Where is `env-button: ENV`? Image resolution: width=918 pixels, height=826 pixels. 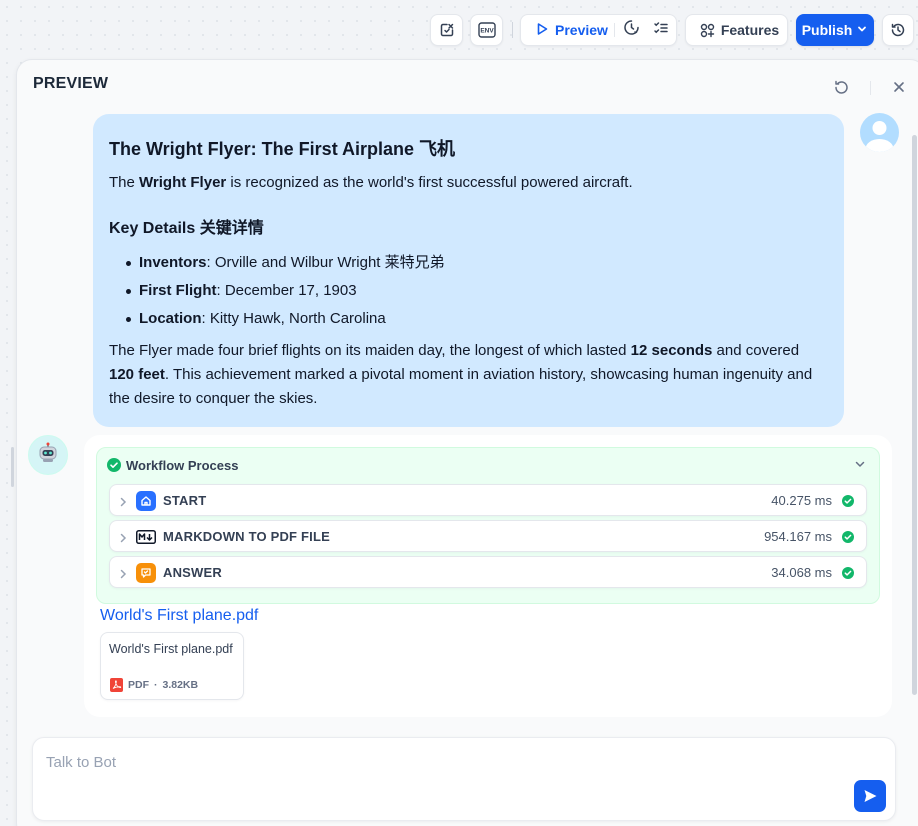 env-button: ENV is located at coordinates (486, 30).